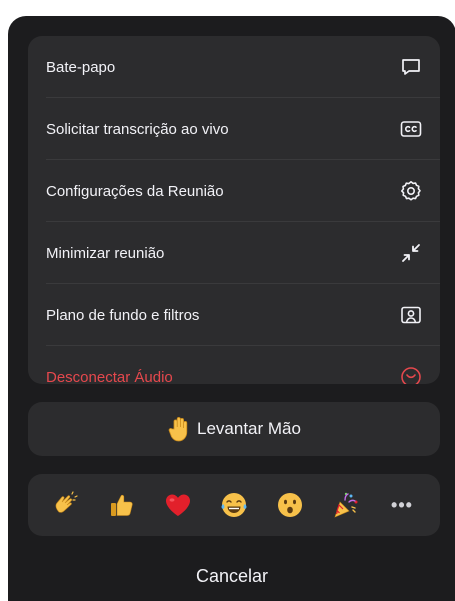  Describe the element at coordinates (234, 191) in the screenshot. I see `menu-item-meeting-settings: Configurações da Reunião` at that location.